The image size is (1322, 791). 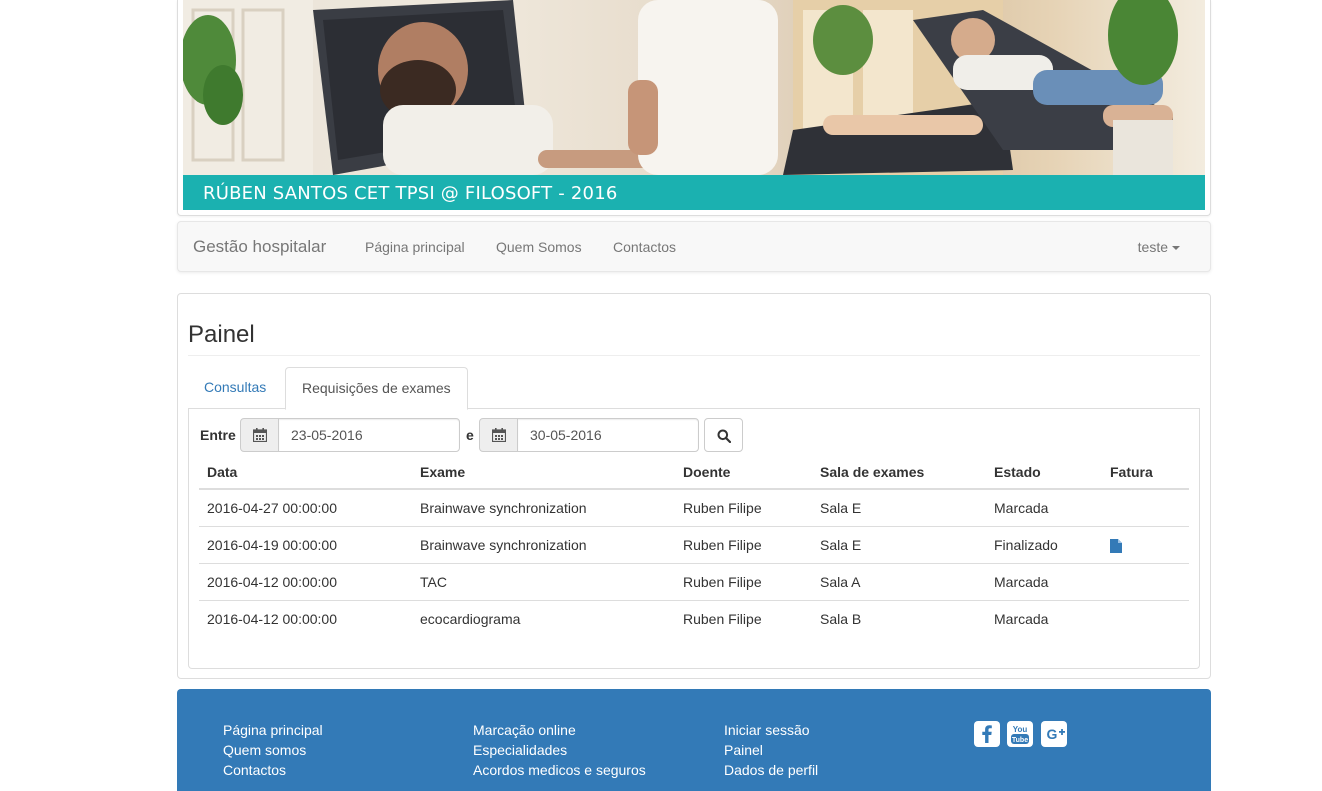 What do you see at coordinates (543, 472) in the screenshot?
I see `col-header-exame: Exame` at bounding box center [543, 472].